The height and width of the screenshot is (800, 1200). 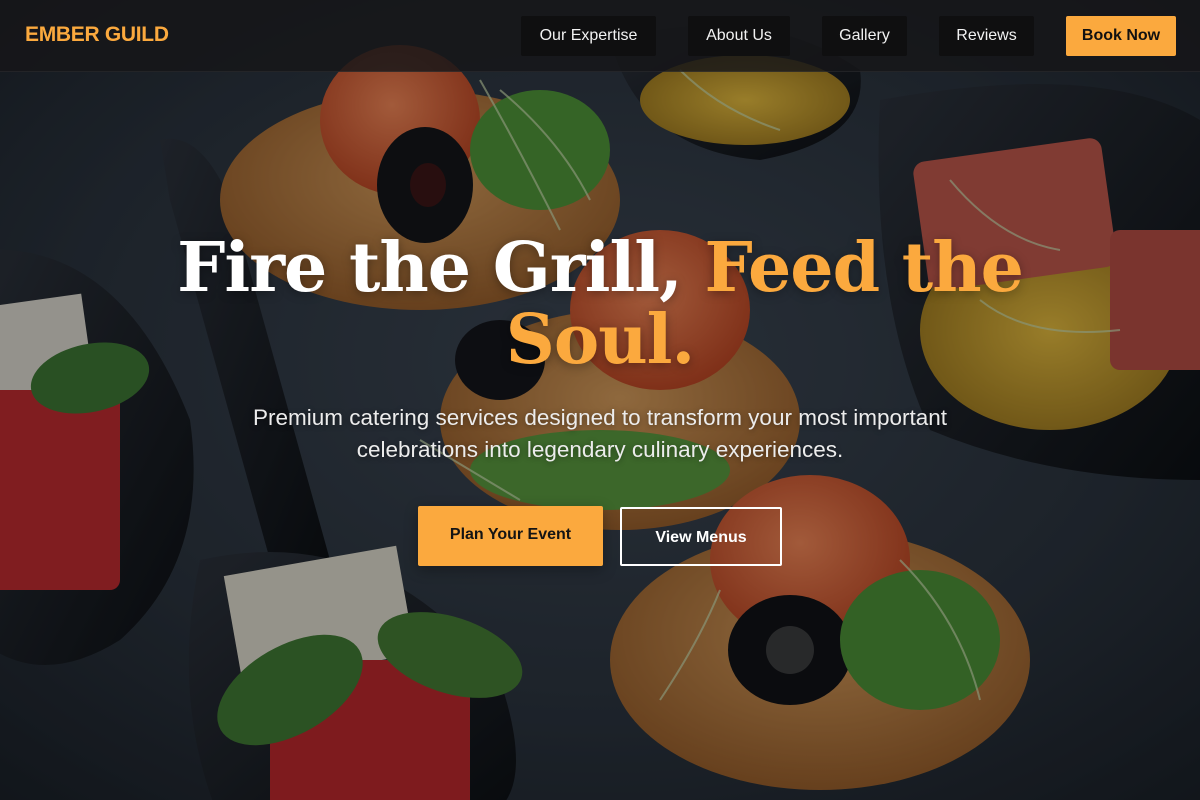 What do you see at coordinates (739, 36) in the screenshot?
I see `nav-link-about-us: About Us` at bounding box center [739, 36].